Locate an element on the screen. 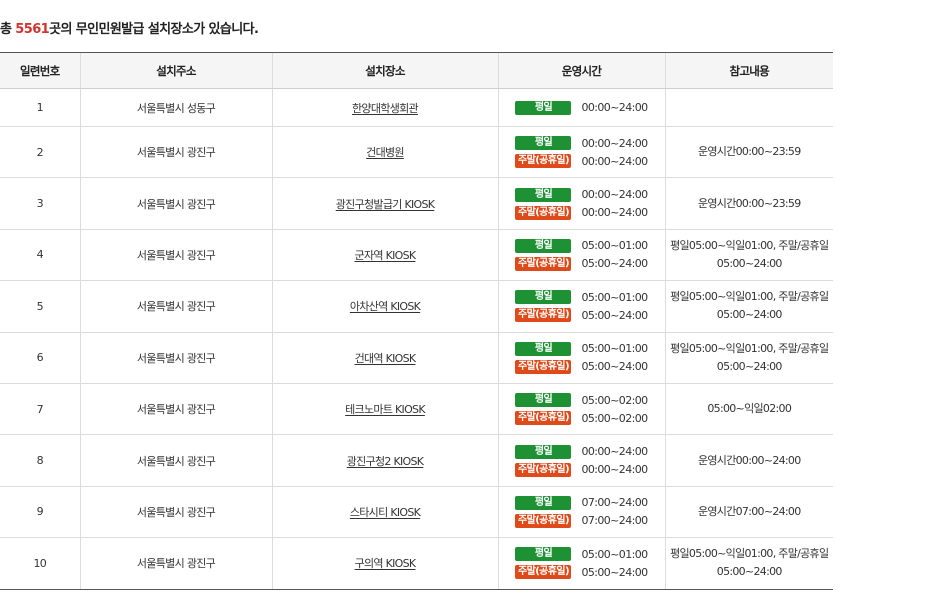 Image resolution: width=928 pixels, height=598 pixels. location-link: 한양대학생회관 is located at coordinates (385, 108).